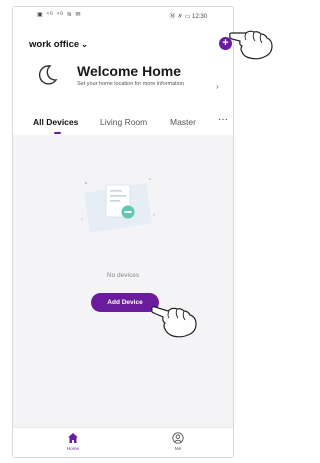 This screenshot has height=463, width=320. I want to click on tab-living-room: Living Room, so click(123, 122).